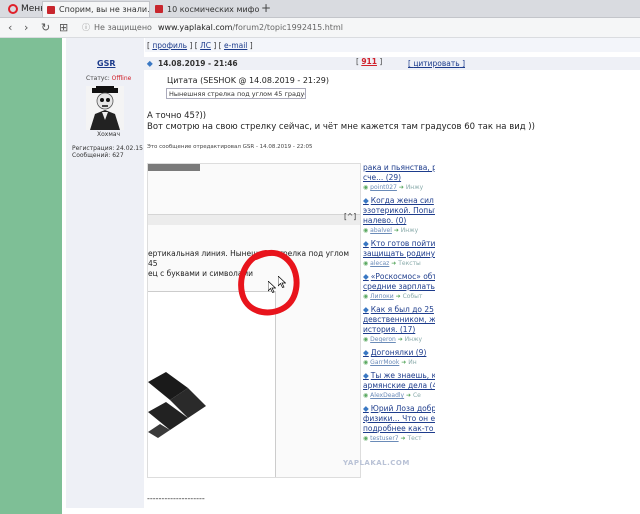  What do you see at coordinates (383, 339) in the screenshot?
I see `feed-item-user: Degeron` at bounding box center [383, 339].